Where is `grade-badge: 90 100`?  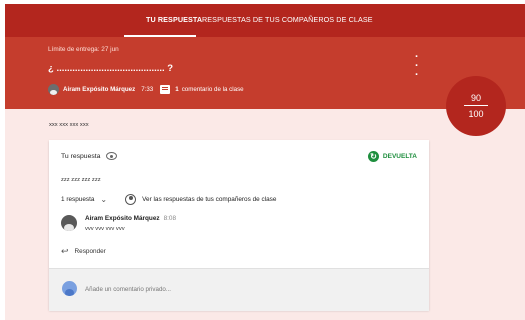
grade-badge: 90 100 is located at coordinates (476, 106).